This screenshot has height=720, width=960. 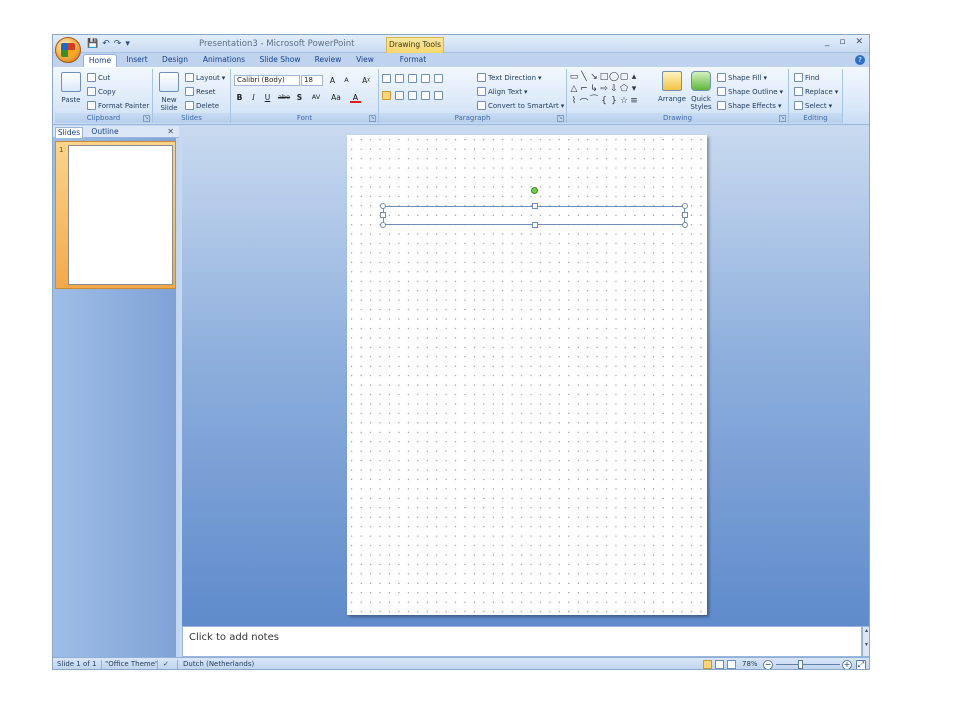 I want to click on slide-thumbnail-selection: 1, so click(x=115, y=215).